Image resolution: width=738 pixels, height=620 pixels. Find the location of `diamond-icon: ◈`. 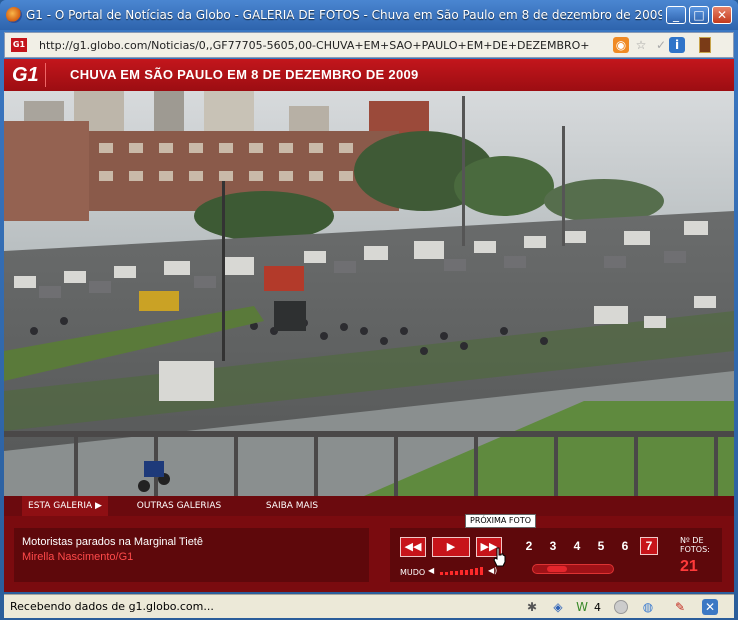

diamond-icon: ◈ is located at coordinates (558, 607).